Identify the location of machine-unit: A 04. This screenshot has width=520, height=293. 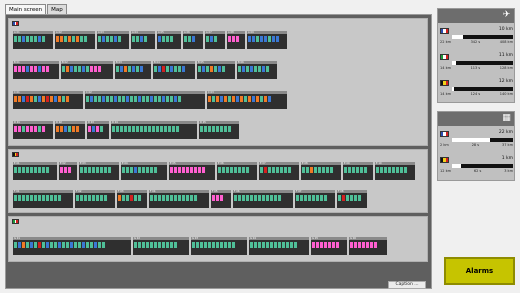
(143, 40).